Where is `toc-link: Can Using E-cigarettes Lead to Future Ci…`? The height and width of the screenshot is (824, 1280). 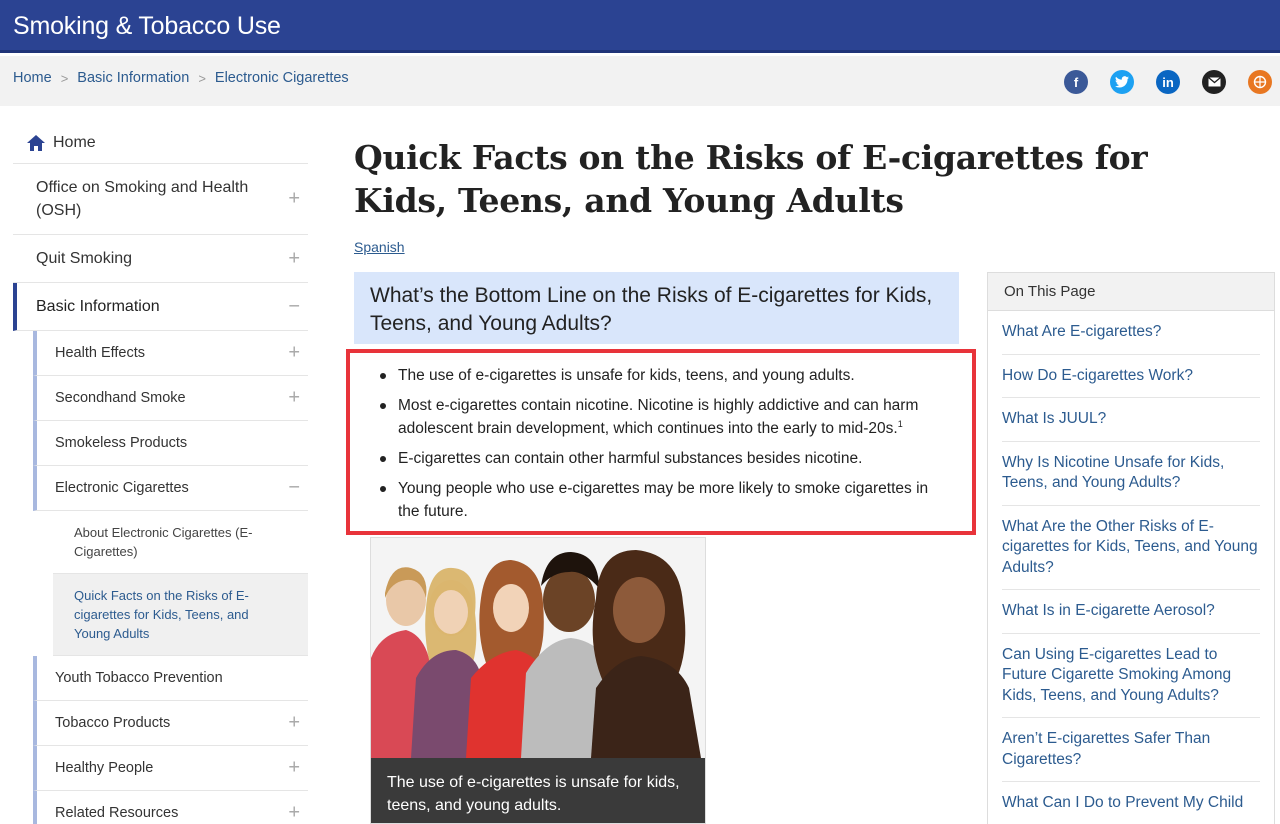
toc-link: Can Using E-cigarettes Lead to Future Ci… is located at coordinates (1131, 676).